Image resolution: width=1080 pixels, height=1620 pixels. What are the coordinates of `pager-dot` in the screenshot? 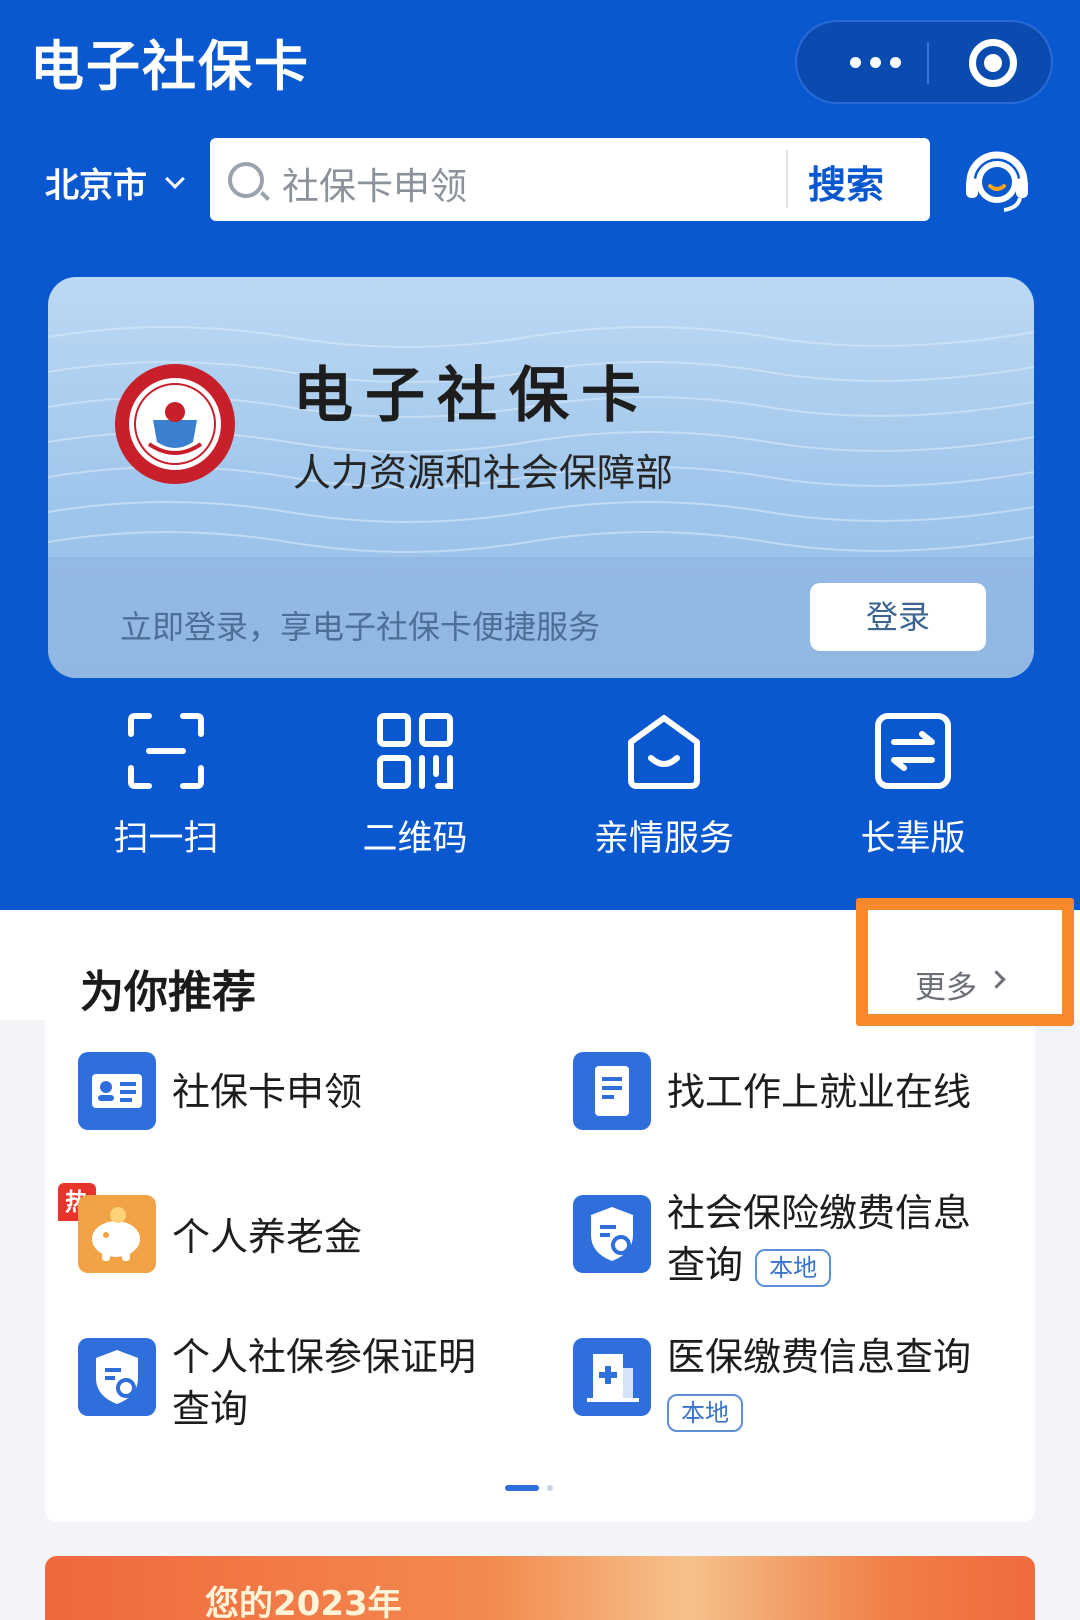 It's located at (550, 1488).